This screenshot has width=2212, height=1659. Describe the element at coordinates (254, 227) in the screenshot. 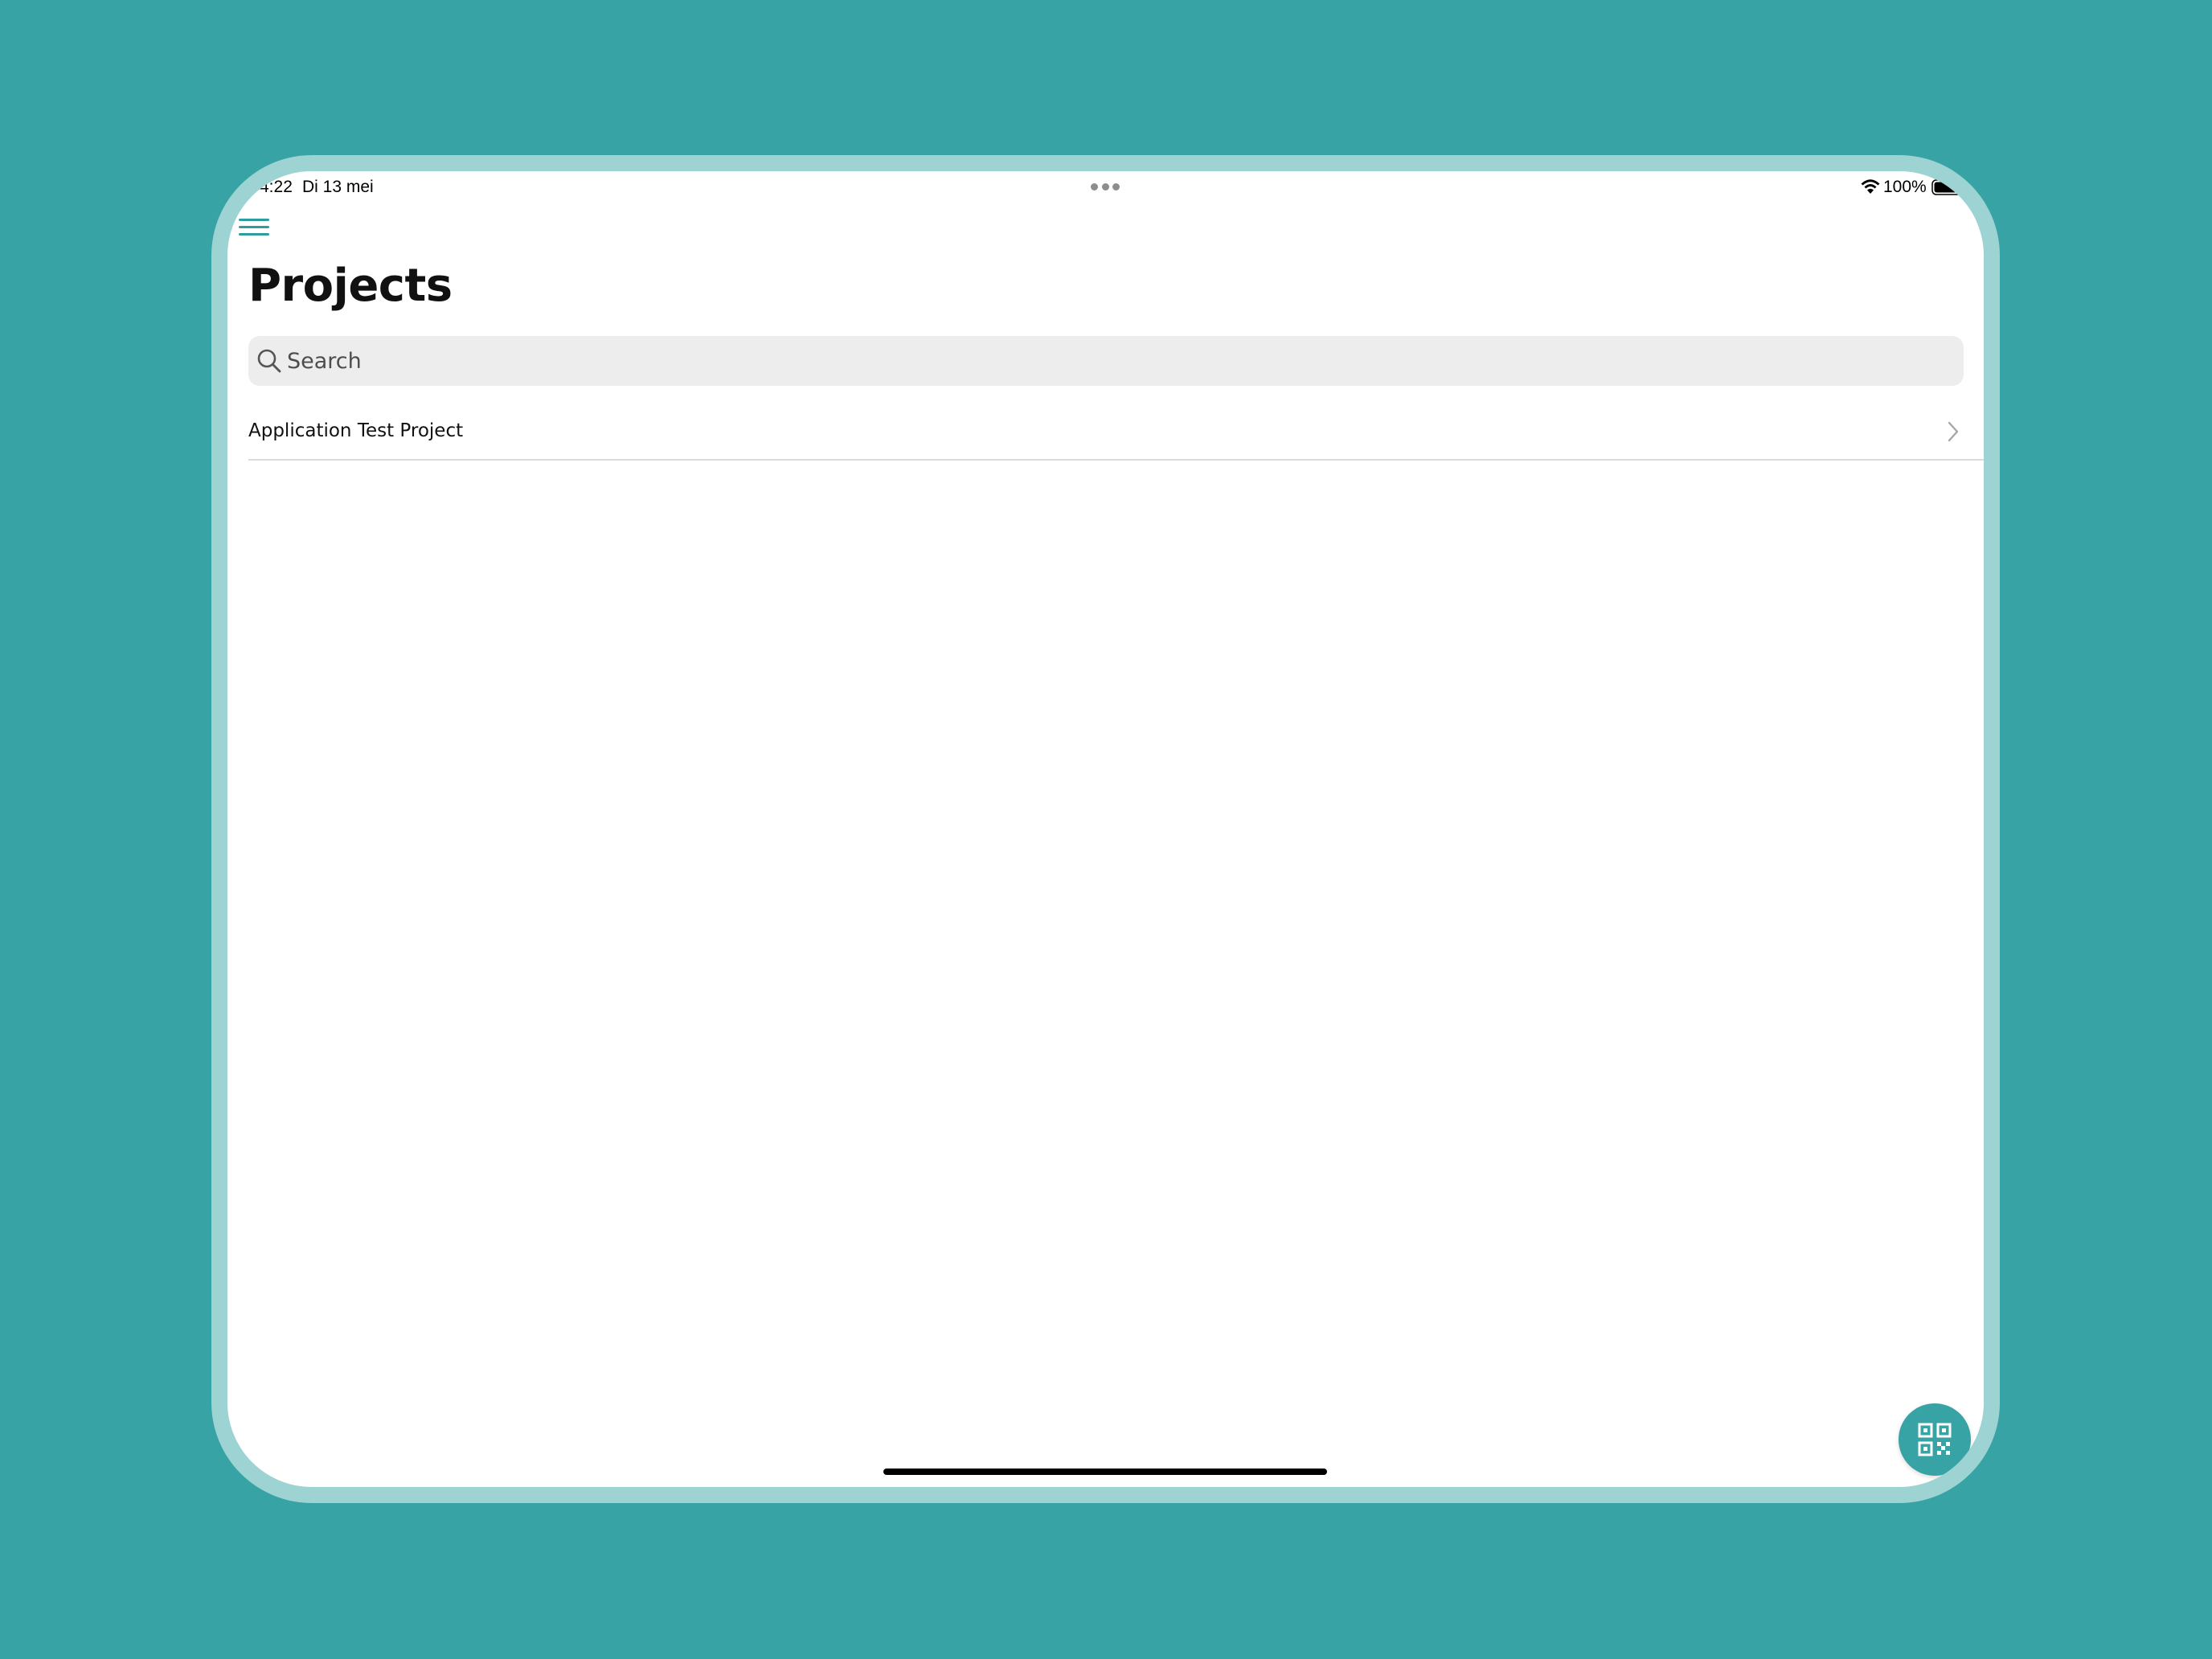

I see `hamburger-menu-icon` at that location.